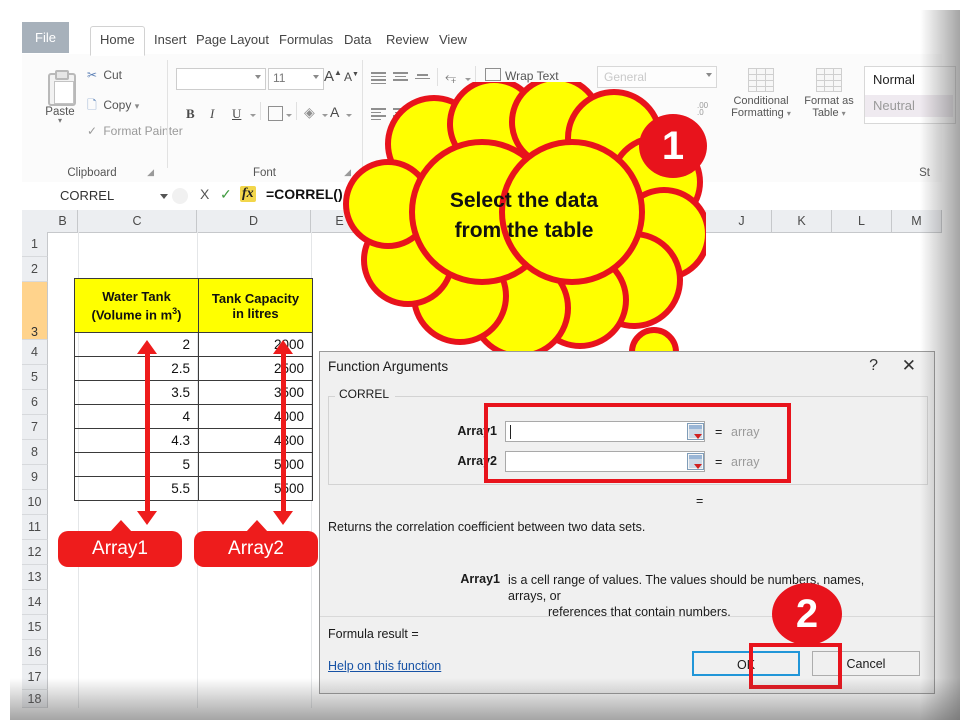 This screenshot has height=720, width=960. I want to click on column-header-K: K, so click(802, 221).